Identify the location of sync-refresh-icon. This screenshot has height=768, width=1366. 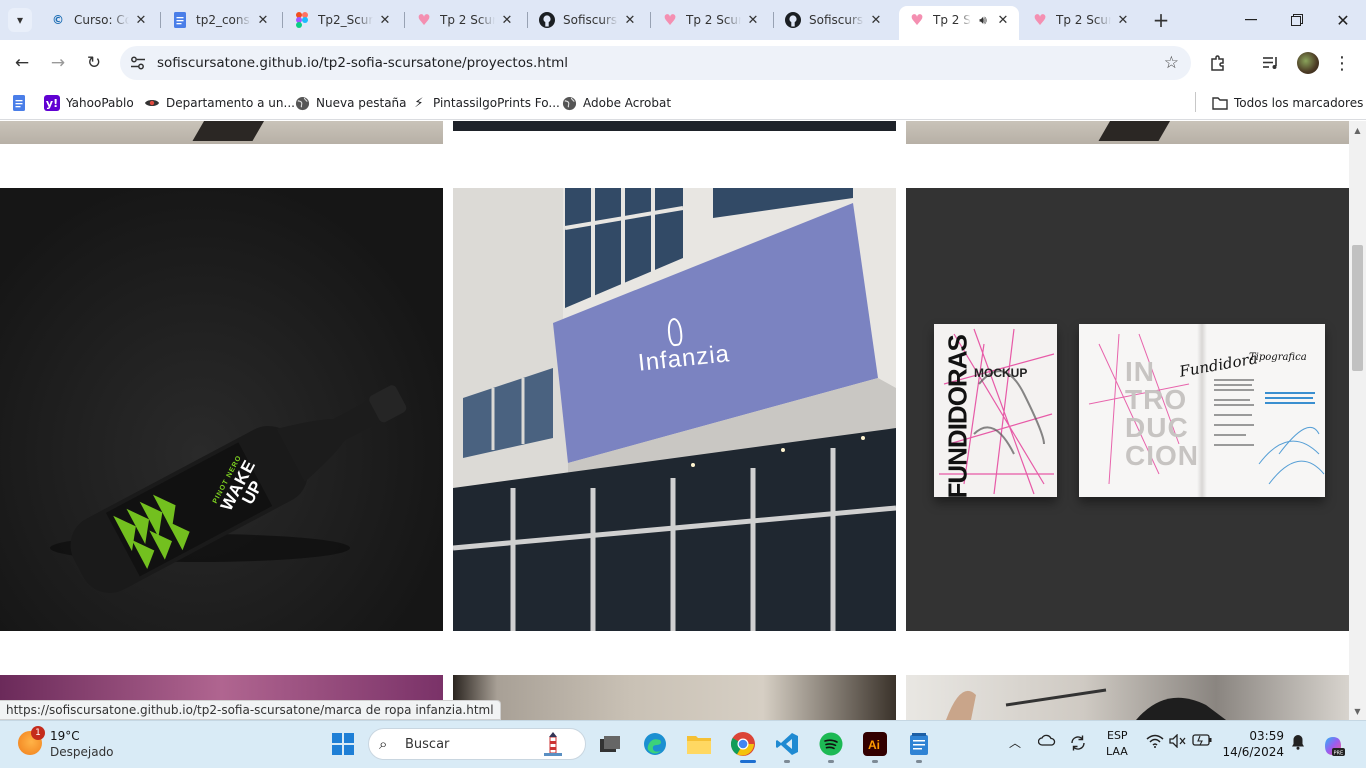
(1078, 743).